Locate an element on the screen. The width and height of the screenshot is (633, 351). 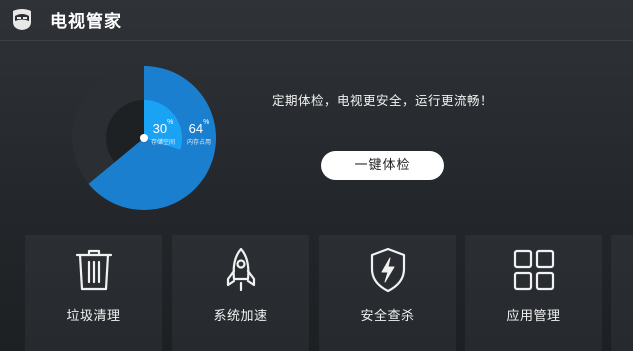
tile-system-speedup-label: 系统加速 is located at coordinates (240, 316).